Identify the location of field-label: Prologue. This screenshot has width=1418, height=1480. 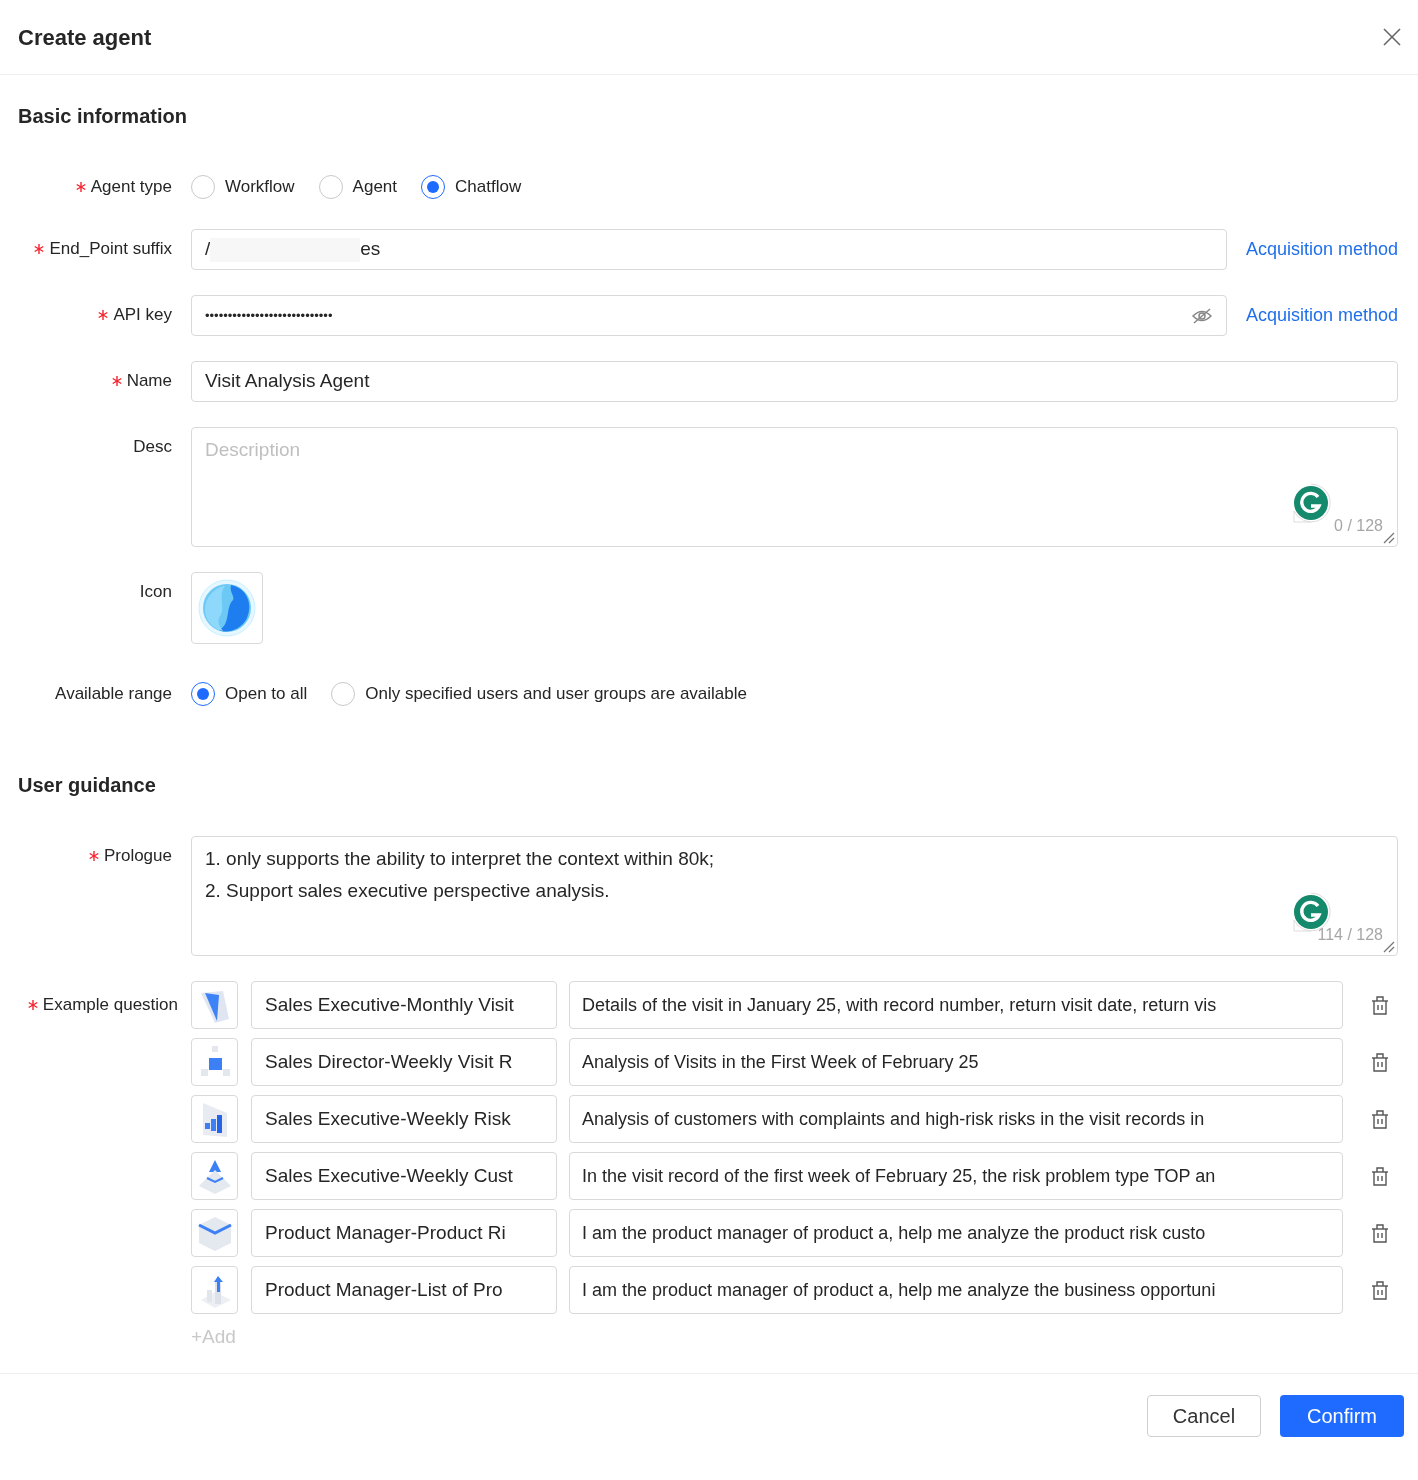
(137, 856).